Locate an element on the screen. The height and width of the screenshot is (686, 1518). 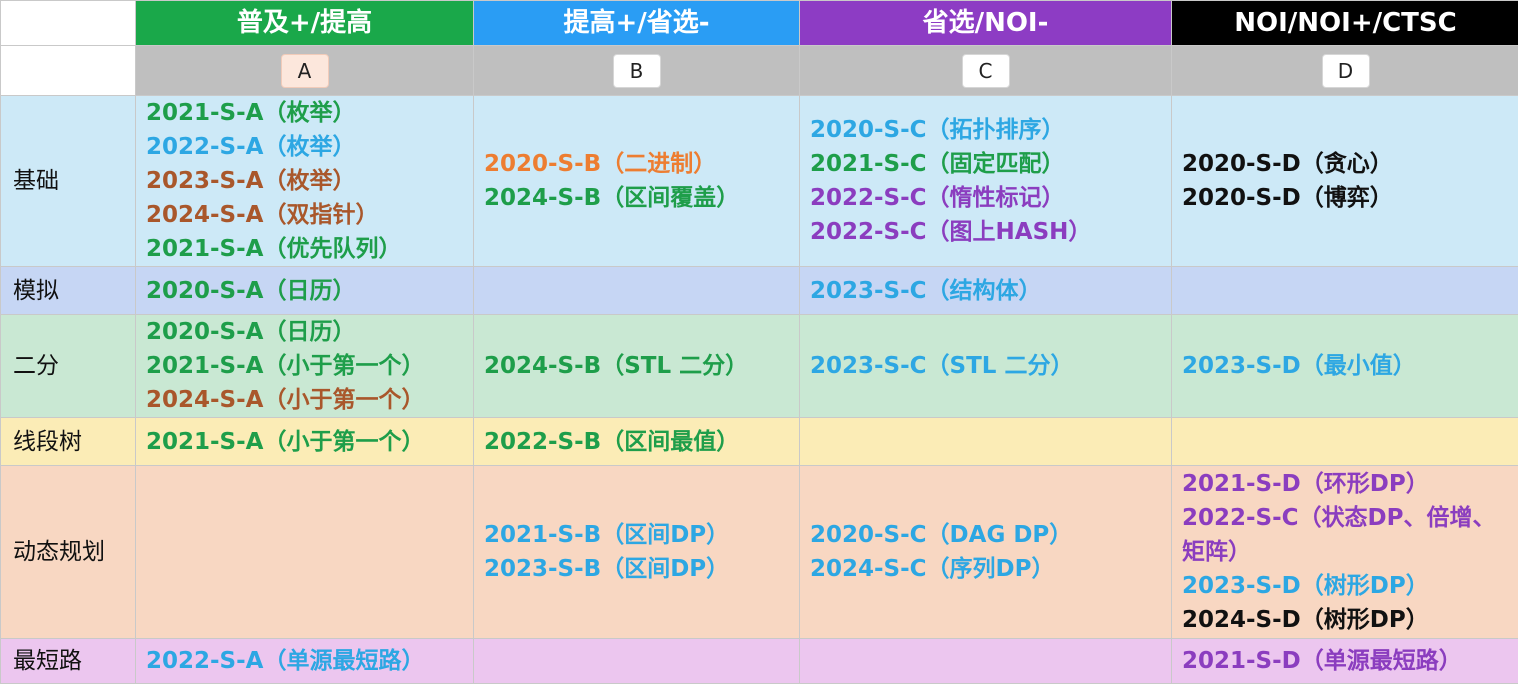
problem-cell: 2021-S-B（区间DP） 2023-S-B（区间DP） is located at coordinates (636, 552).